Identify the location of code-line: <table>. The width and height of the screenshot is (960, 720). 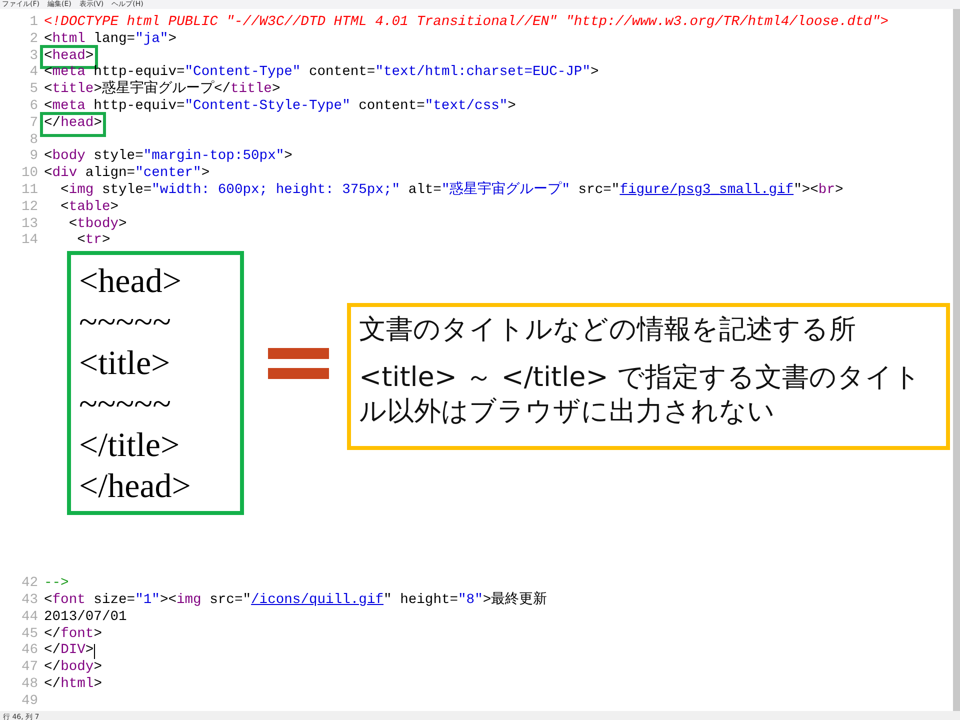
(89, 208).